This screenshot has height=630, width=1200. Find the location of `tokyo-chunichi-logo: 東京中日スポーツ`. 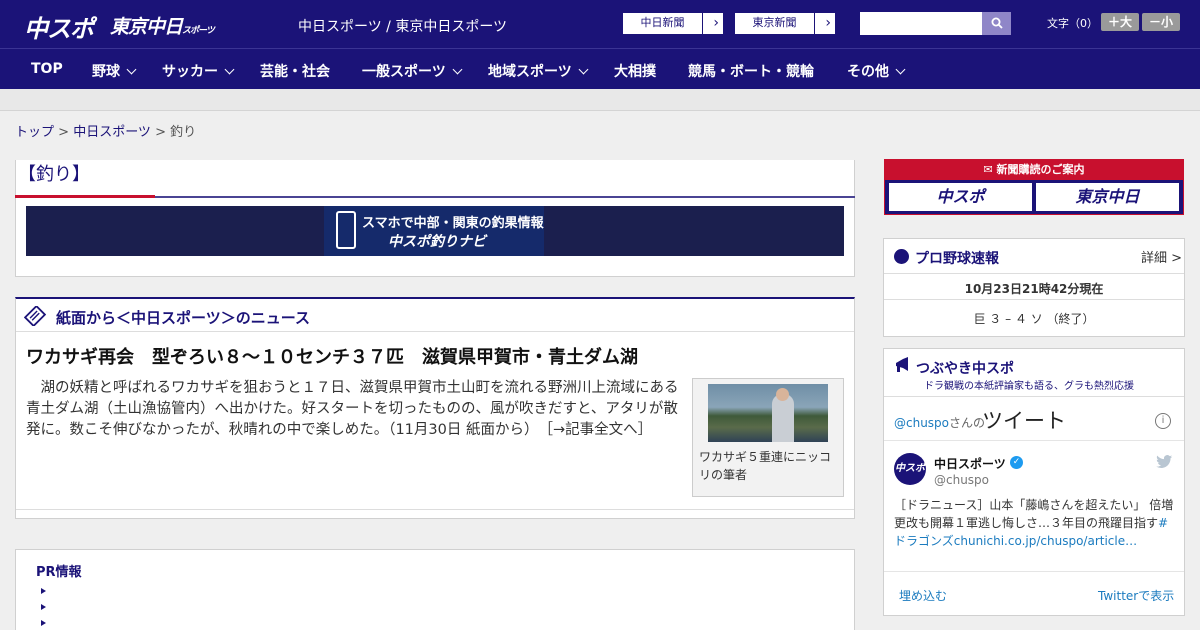

tokyo-chunichi-logo: 東京中日スポーツ is located at coordinates (162, 25).